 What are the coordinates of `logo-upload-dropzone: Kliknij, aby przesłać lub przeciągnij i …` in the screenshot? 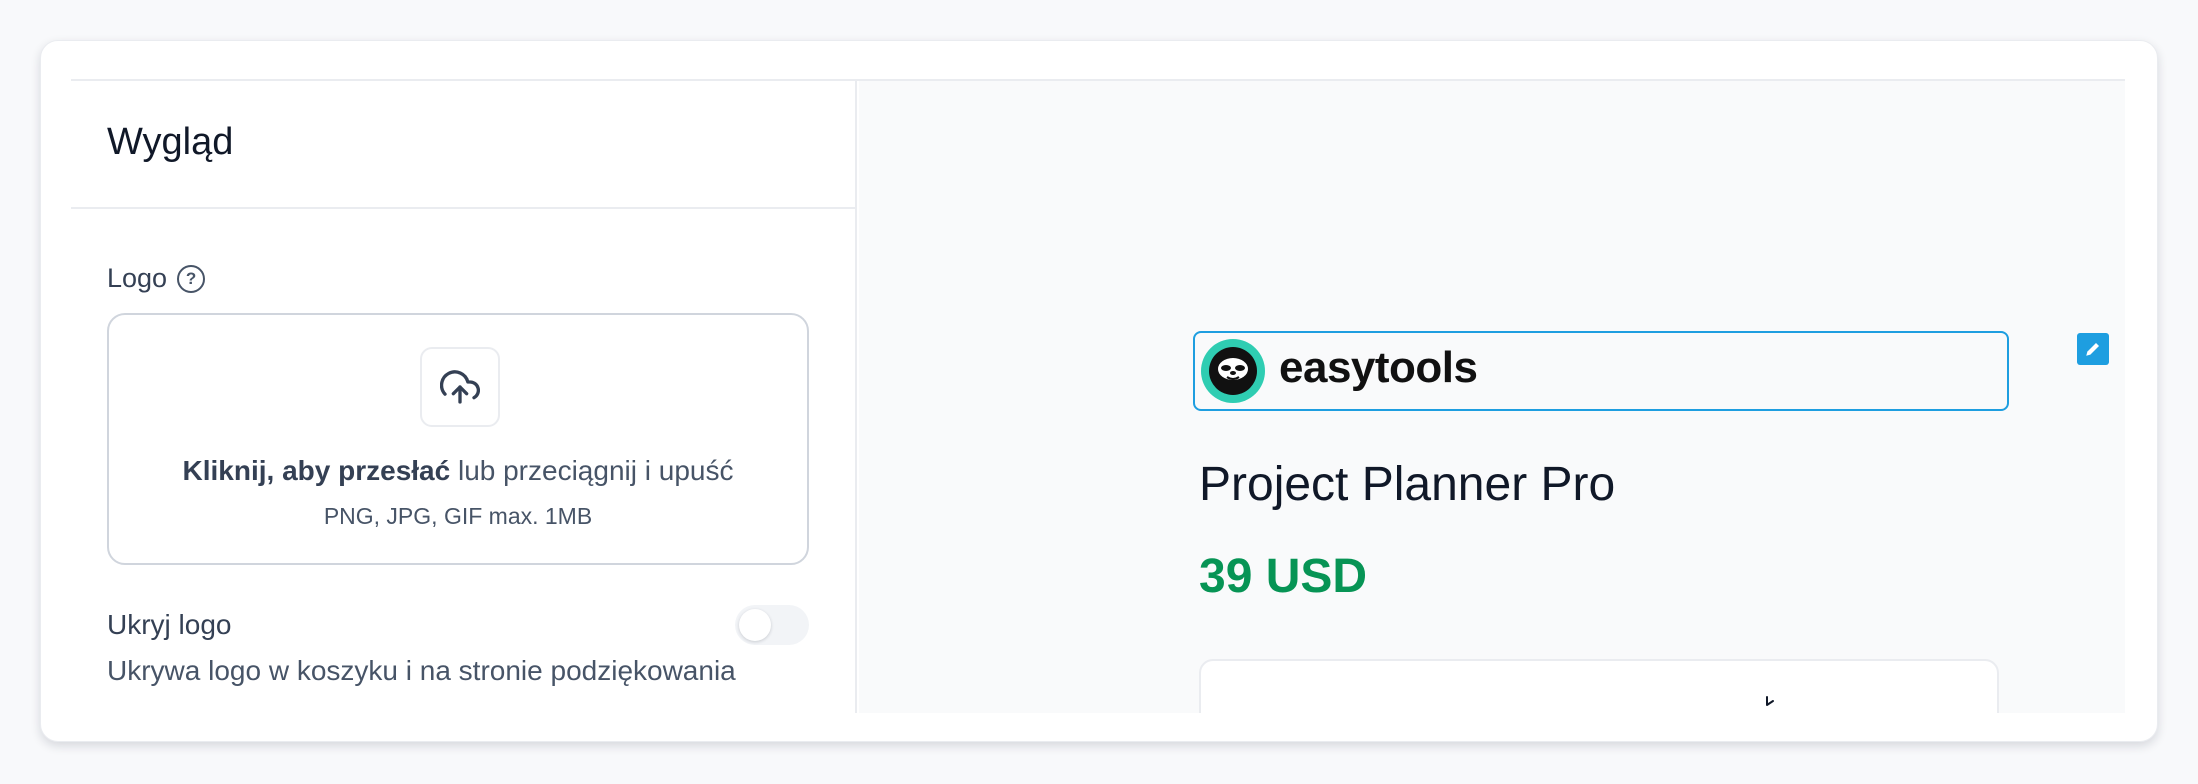 It's located at (458, 439).